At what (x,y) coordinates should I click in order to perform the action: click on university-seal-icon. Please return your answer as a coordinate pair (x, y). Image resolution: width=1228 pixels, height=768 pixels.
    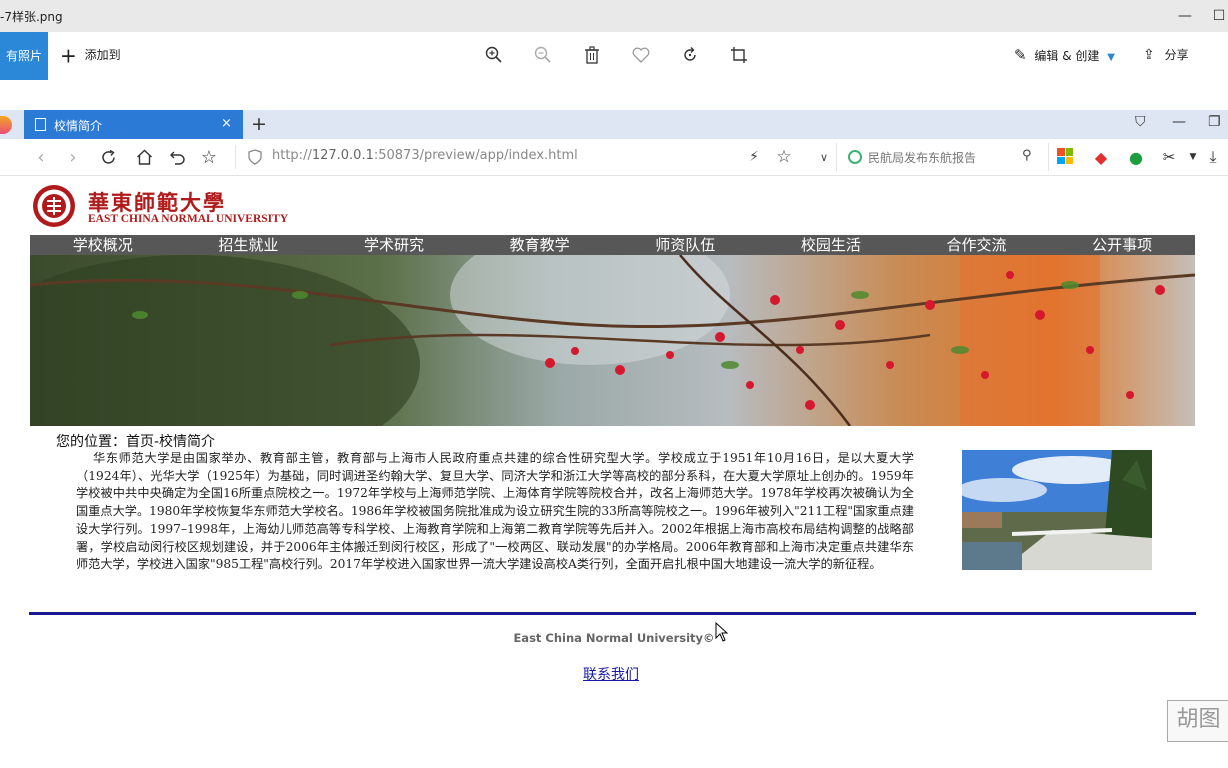
    Looking at the image, I should click on (54, 206).